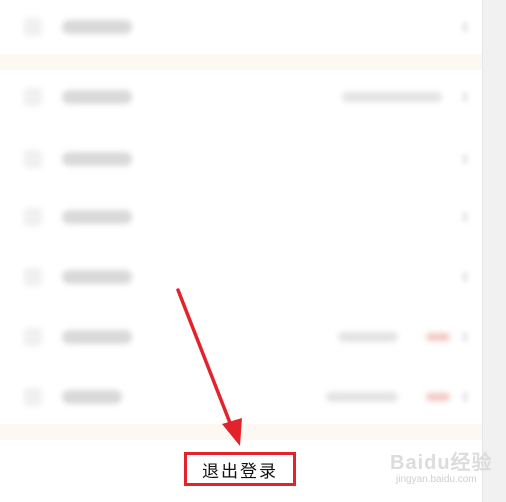 This screenshot has height=502, width=506. I want to click on watermark-brand: Baidu经验, so click(441, 463).